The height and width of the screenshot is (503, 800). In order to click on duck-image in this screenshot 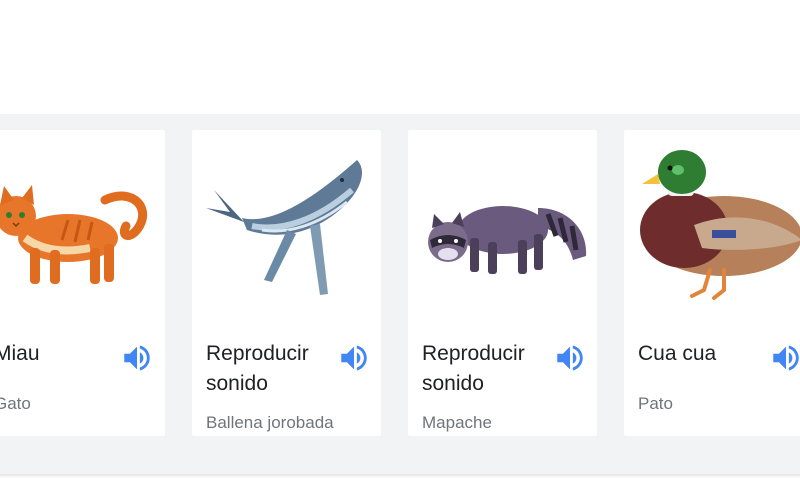, I will do `click(712, 220)`.